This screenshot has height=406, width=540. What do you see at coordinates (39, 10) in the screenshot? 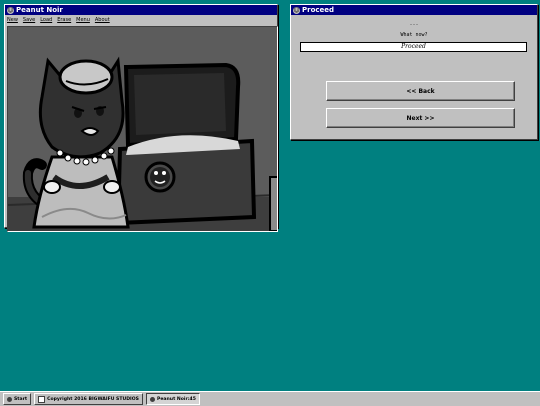
I see `game-window-title: Peanut Noir` at bounding box center [39, 10].